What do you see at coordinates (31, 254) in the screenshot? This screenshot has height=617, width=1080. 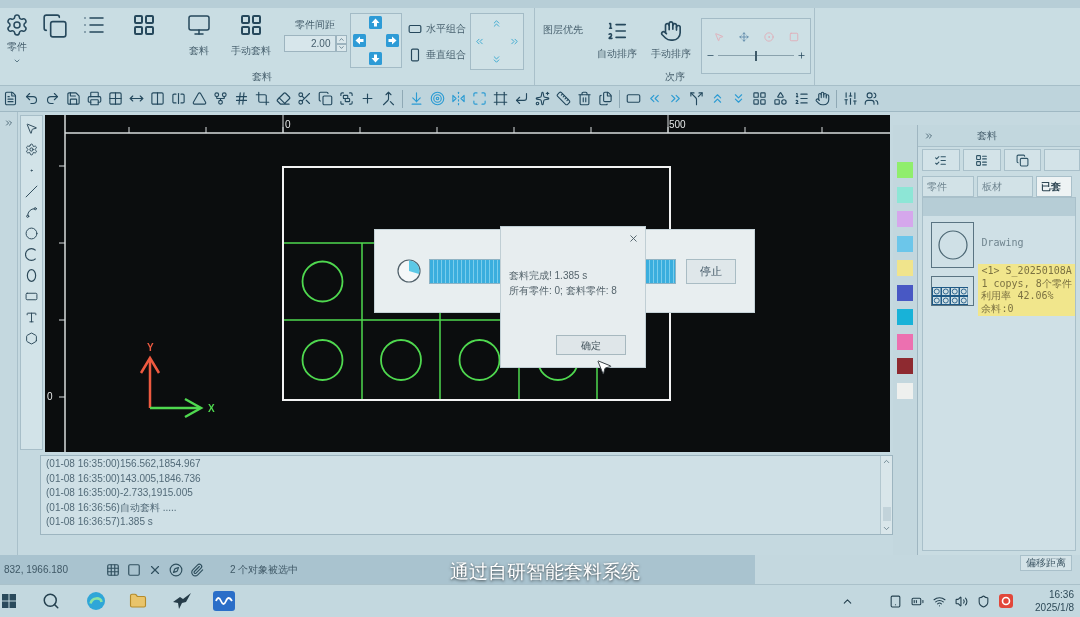 I see `arc-icon` at bounding box center [31, 254].